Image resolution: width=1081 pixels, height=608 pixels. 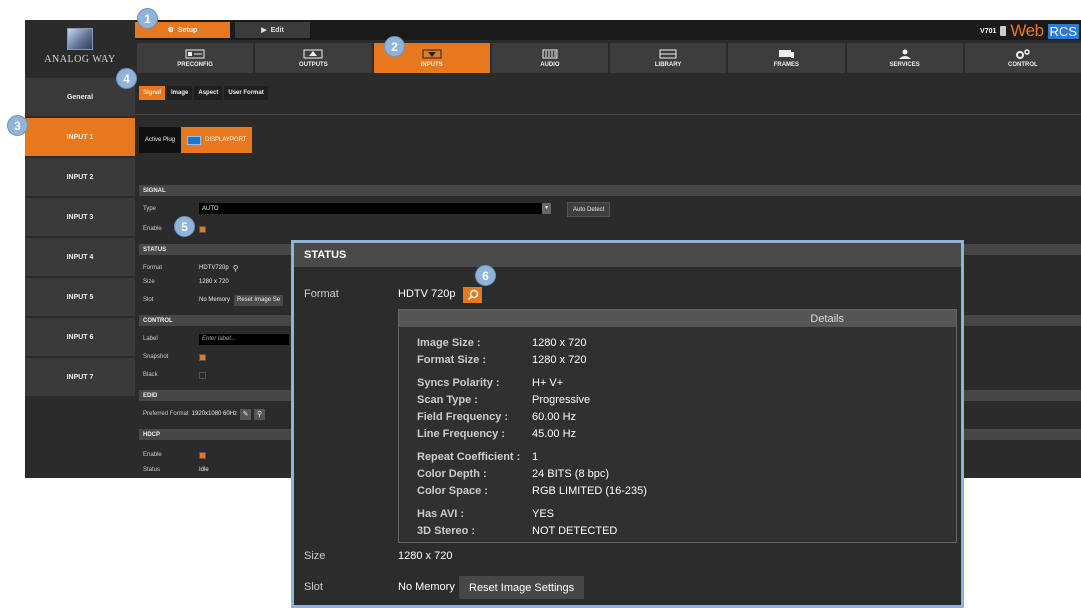 I want to click on black-checkbox, so click(x=202, y=375).